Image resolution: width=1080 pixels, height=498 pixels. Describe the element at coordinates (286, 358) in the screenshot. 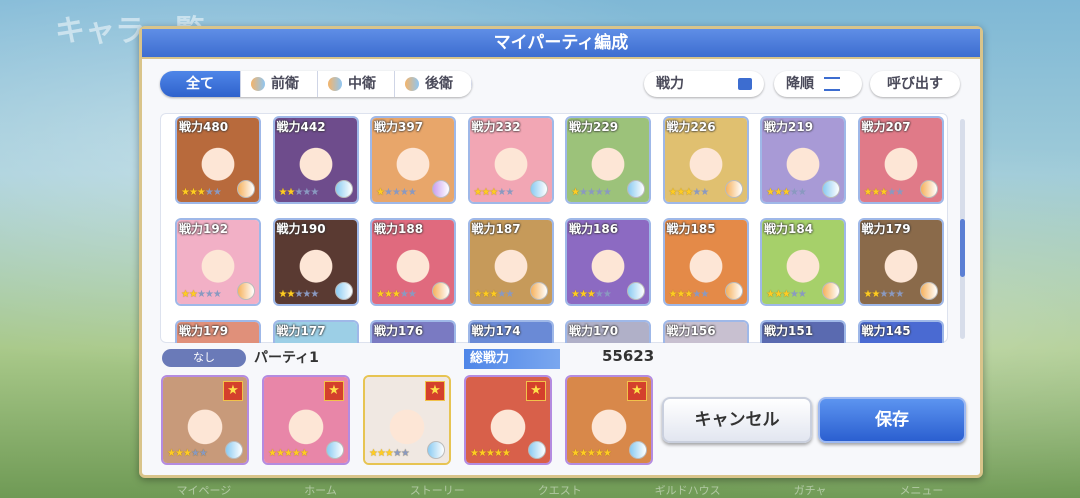

I see `party-name: パーティ1` at that location.